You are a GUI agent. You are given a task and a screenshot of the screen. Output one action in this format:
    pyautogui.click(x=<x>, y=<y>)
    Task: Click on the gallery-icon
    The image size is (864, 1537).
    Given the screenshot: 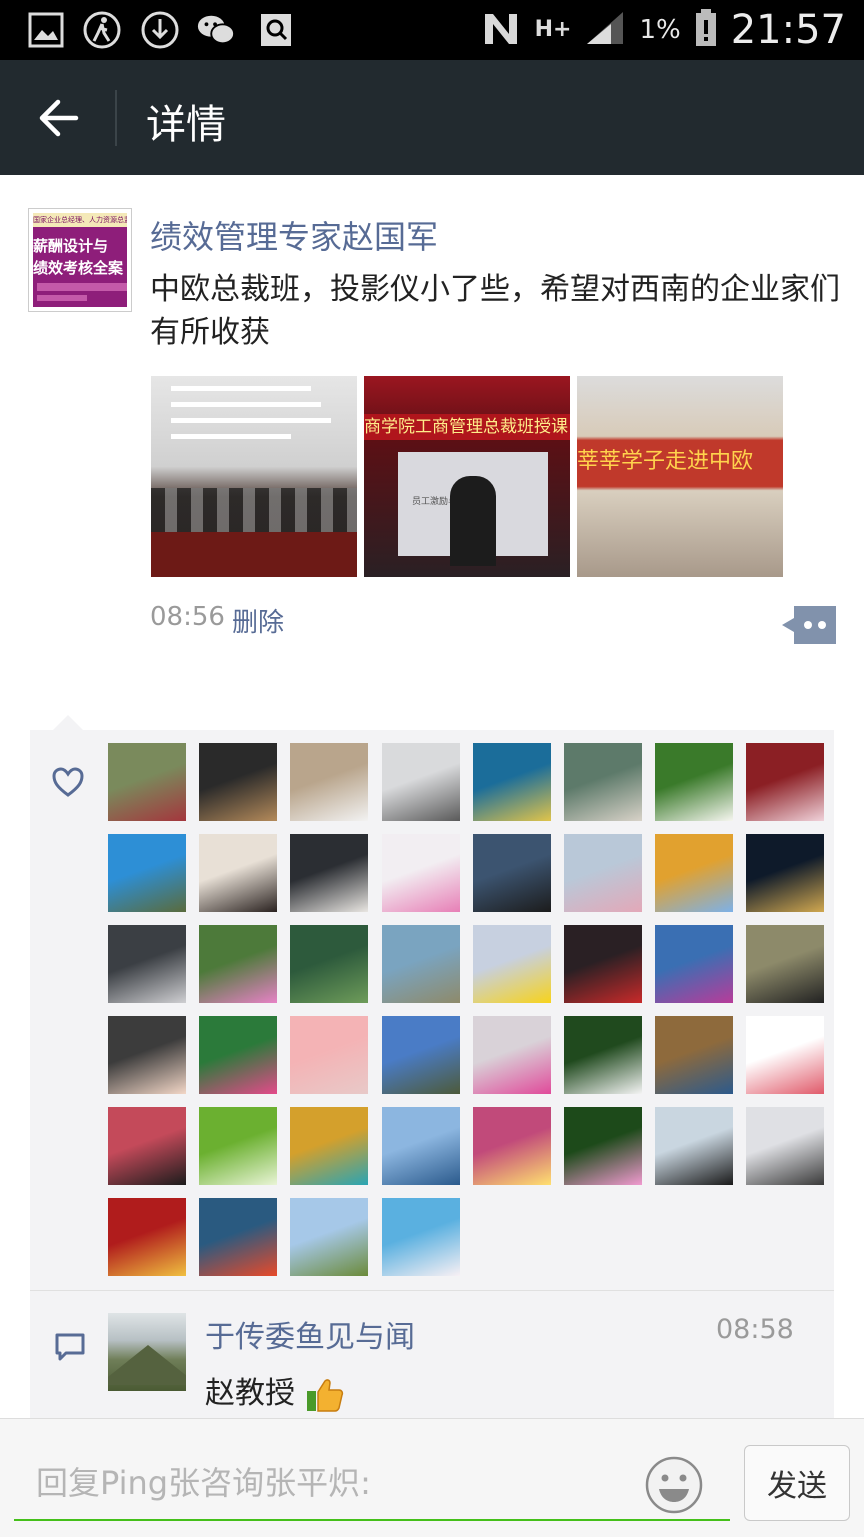 What is the action you would take?
    pyautogui.click(x=46, y=30)
    